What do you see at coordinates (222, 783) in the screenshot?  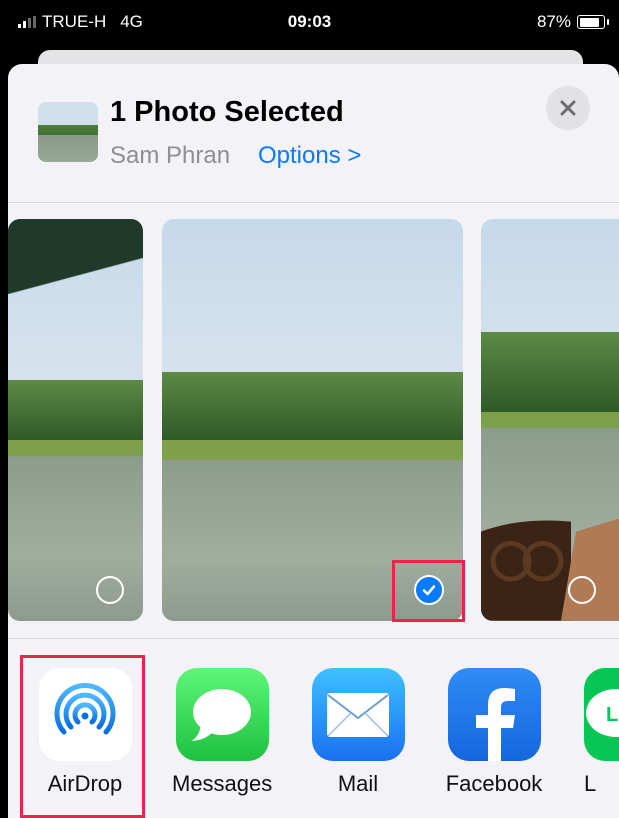 I see `app-label: Messages` at bounding box center [222, 783].